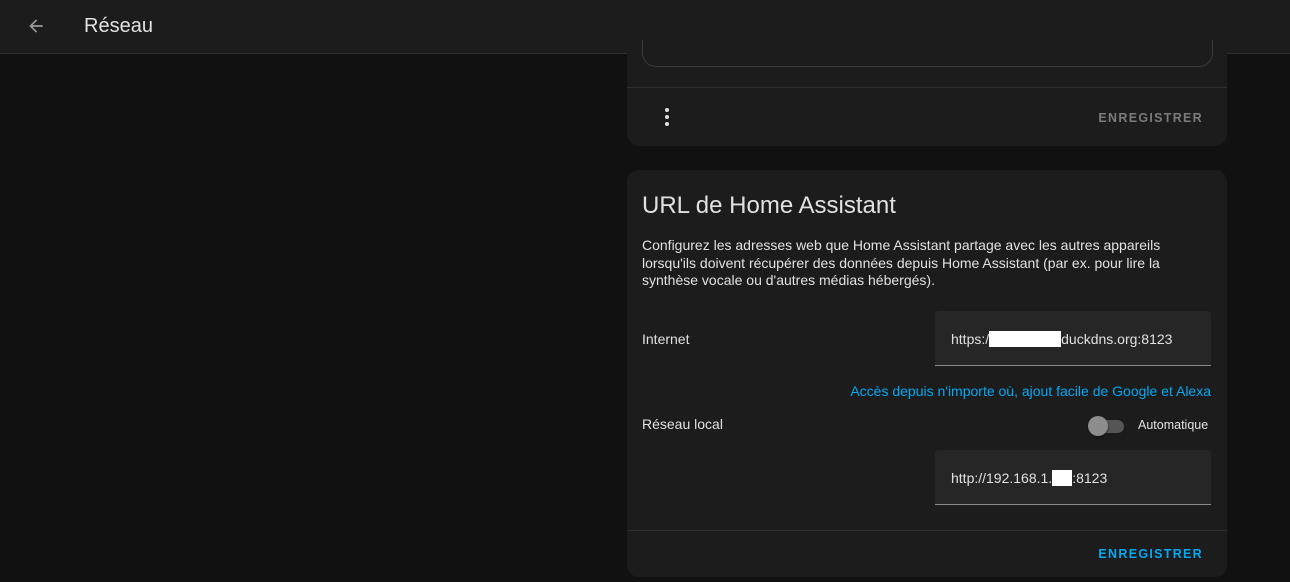  Describe the element at coordinates (666, 339) in the screenshot. I see `internet-label: Internet` at that location.